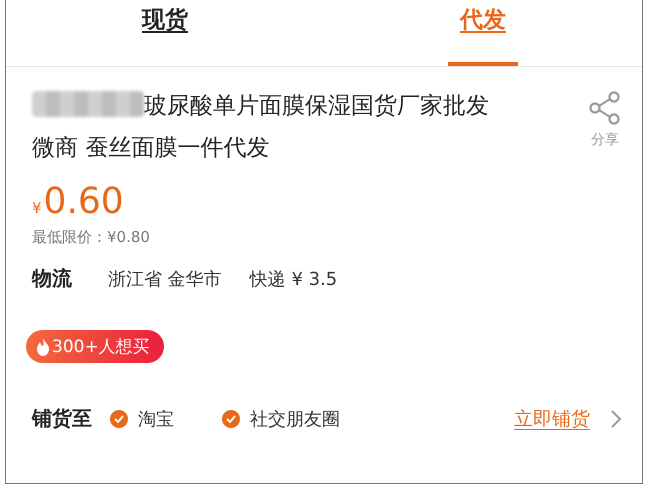  Describe the element at coordinates (84, 201) in the screenshot. I see `price: 0.60` at that location.